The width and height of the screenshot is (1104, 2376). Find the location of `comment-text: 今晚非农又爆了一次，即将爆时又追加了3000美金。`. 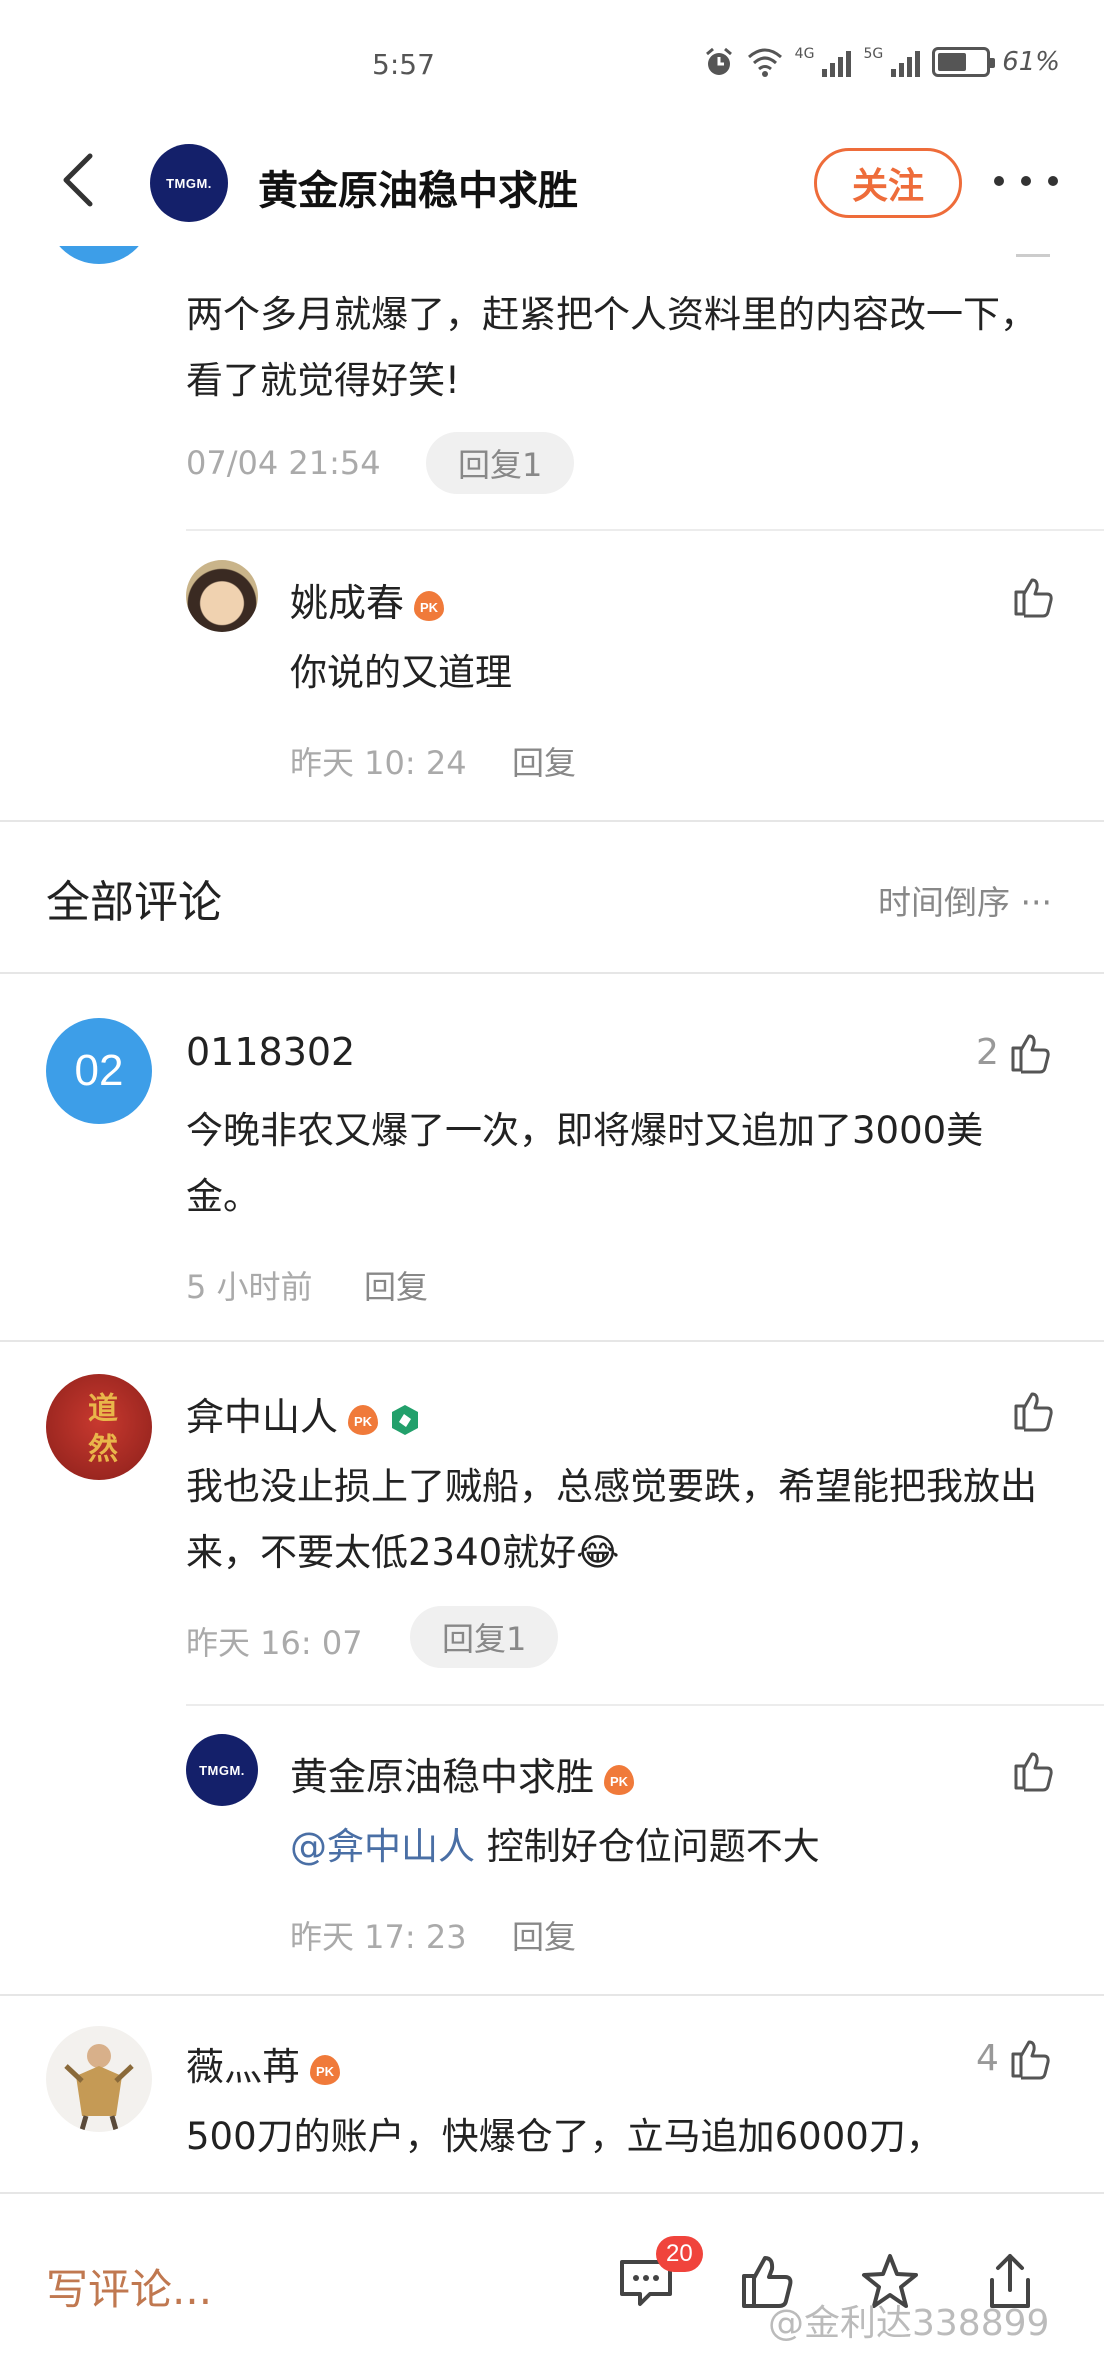

comment-text: 今晚非农又爆了一次，即将爆时又追加了3000美金。 is located at coordinates (585, 1163).